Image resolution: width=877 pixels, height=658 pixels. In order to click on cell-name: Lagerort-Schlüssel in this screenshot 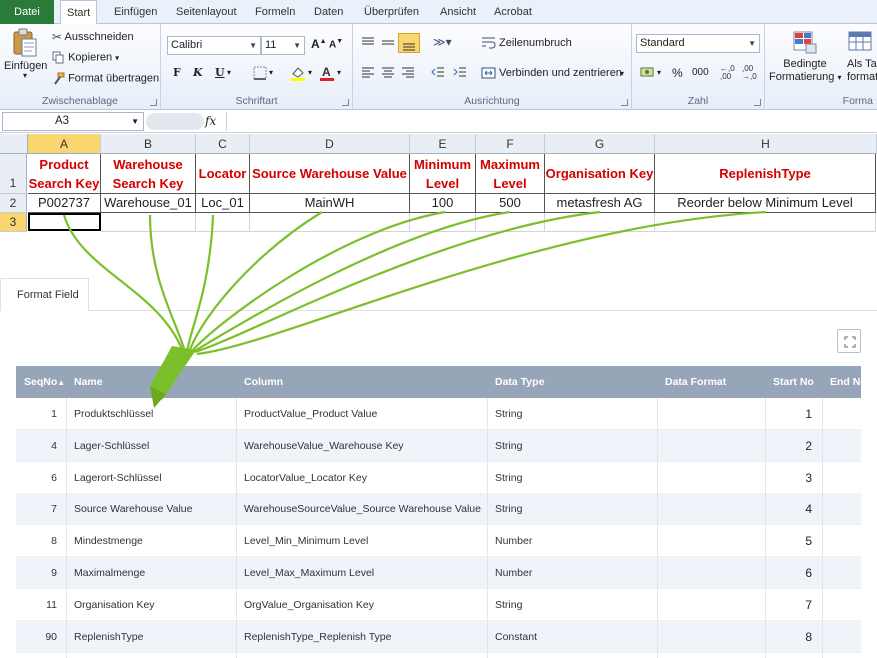, I will do `click(158, 478)`.